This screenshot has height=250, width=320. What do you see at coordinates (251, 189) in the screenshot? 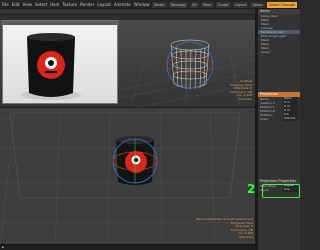
I see `callout-number: 2` at bounding box center [251, 189].